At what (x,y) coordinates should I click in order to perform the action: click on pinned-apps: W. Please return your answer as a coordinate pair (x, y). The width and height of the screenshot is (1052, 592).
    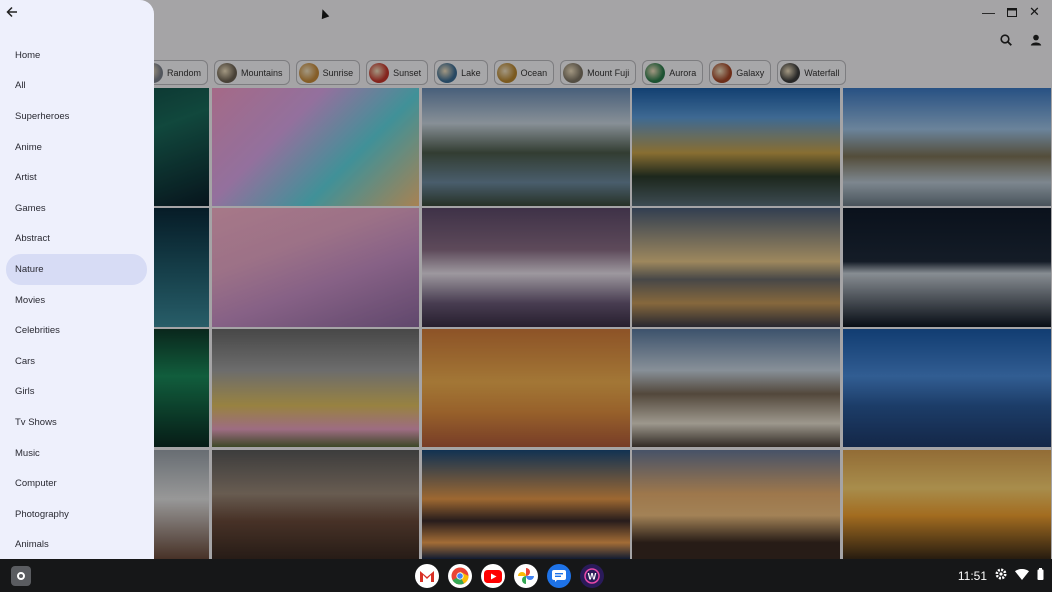
    Looking at the image, I should click on (509, 576).